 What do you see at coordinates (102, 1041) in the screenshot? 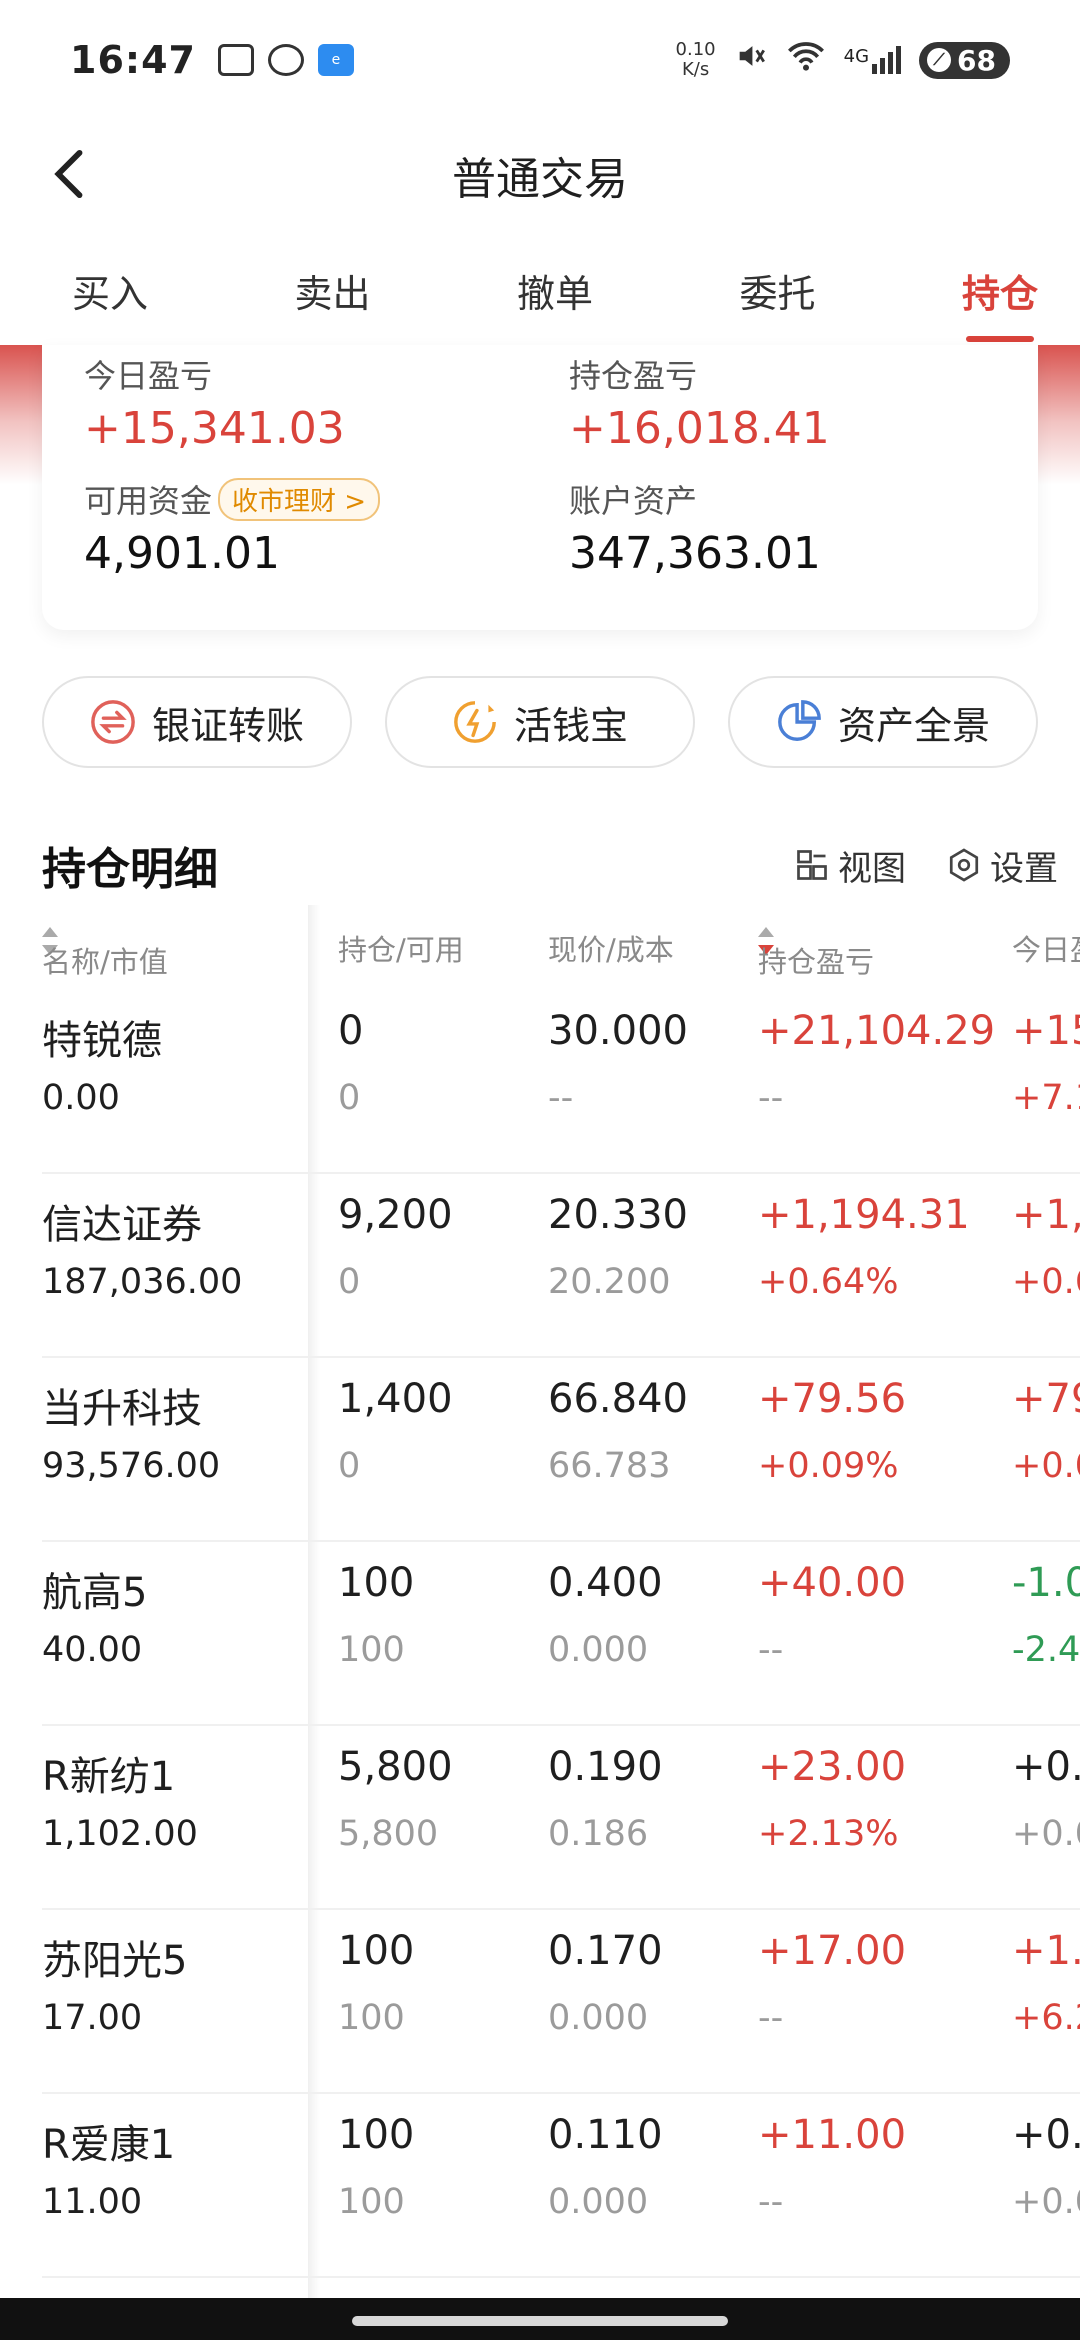
I see `stock-name: 特锐德` at bounding box center [102, 1041].